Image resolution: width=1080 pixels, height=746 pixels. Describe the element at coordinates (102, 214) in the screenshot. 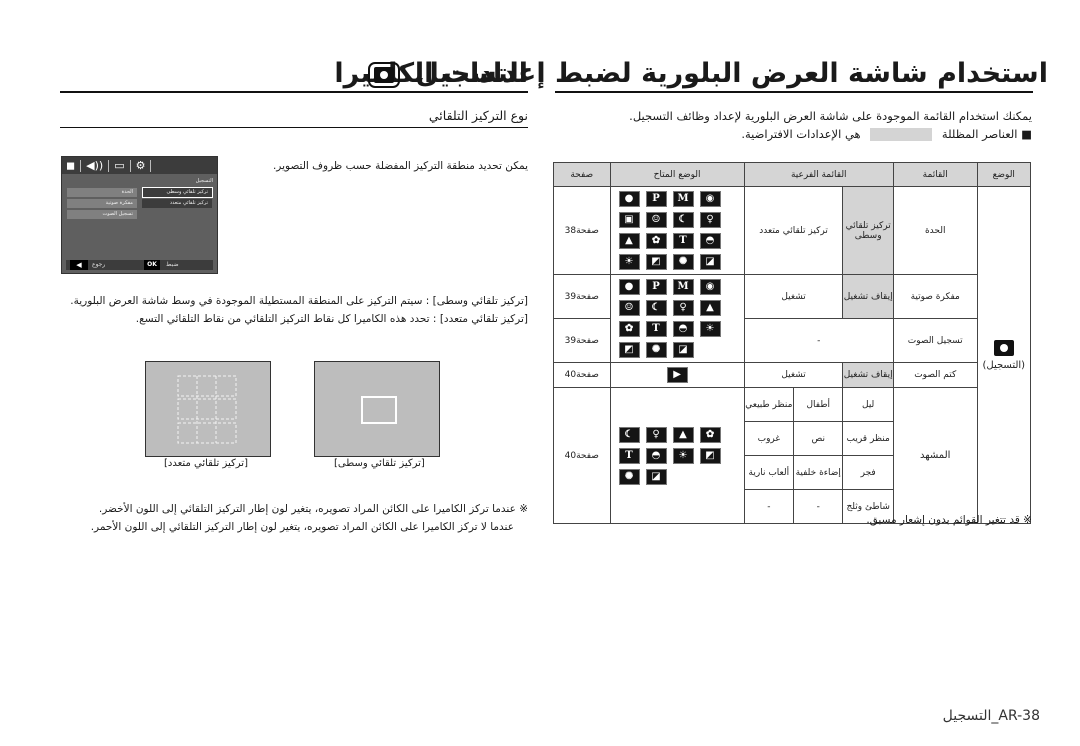

I see `lcd-menu-item: تسجيل الصوت` at that location.